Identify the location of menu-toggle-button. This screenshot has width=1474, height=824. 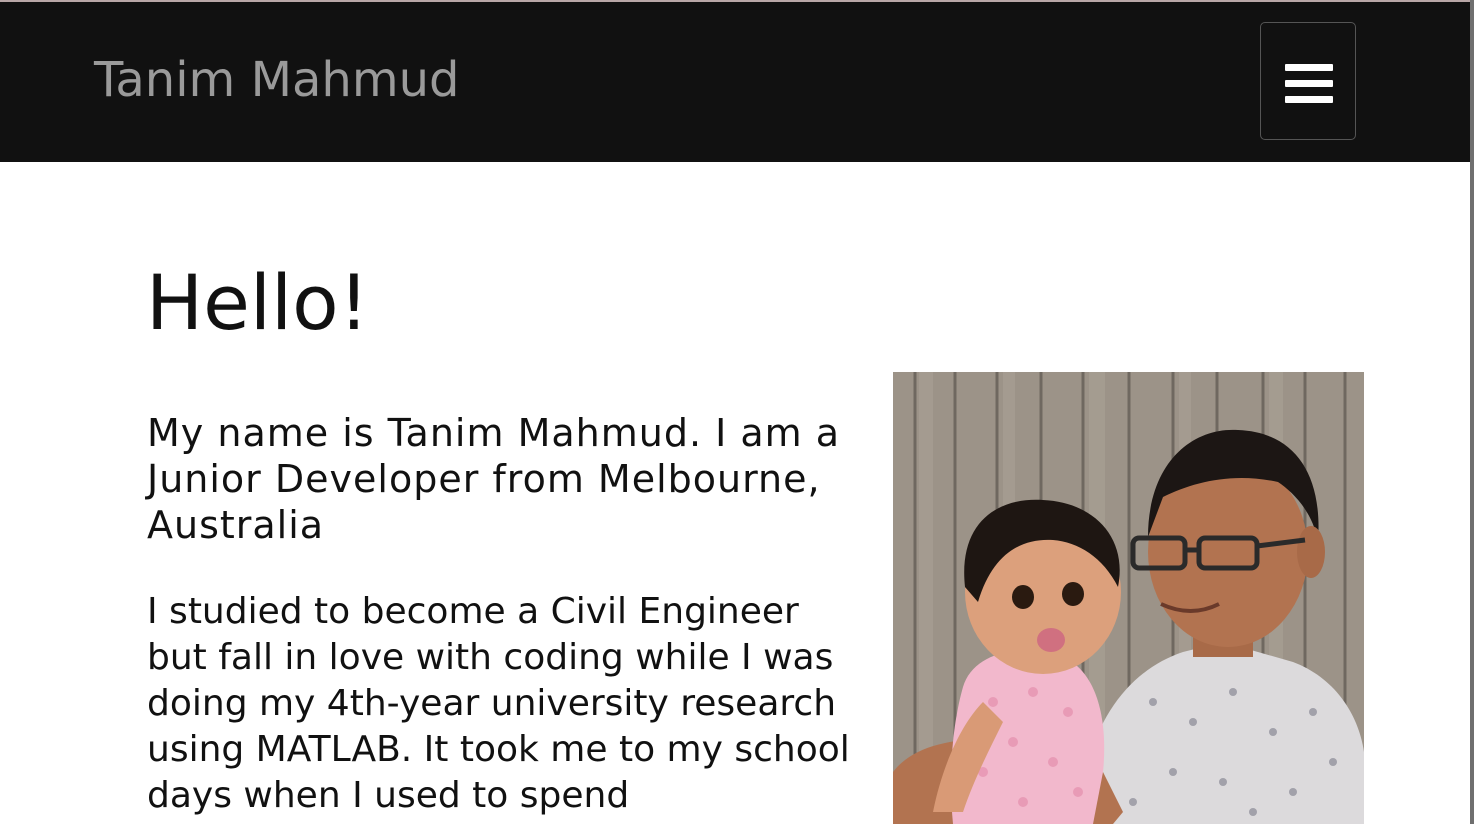
(1308, 81).